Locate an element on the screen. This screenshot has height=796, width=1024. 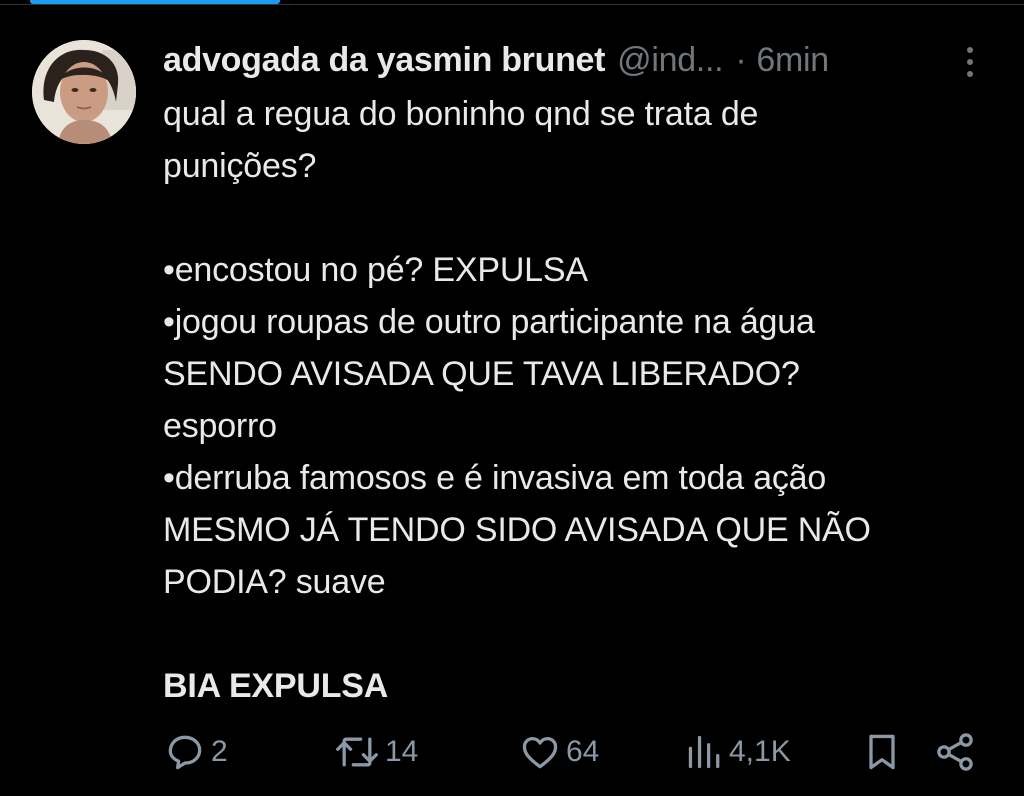
like-button: 64 is located at coordinates (558, 752).